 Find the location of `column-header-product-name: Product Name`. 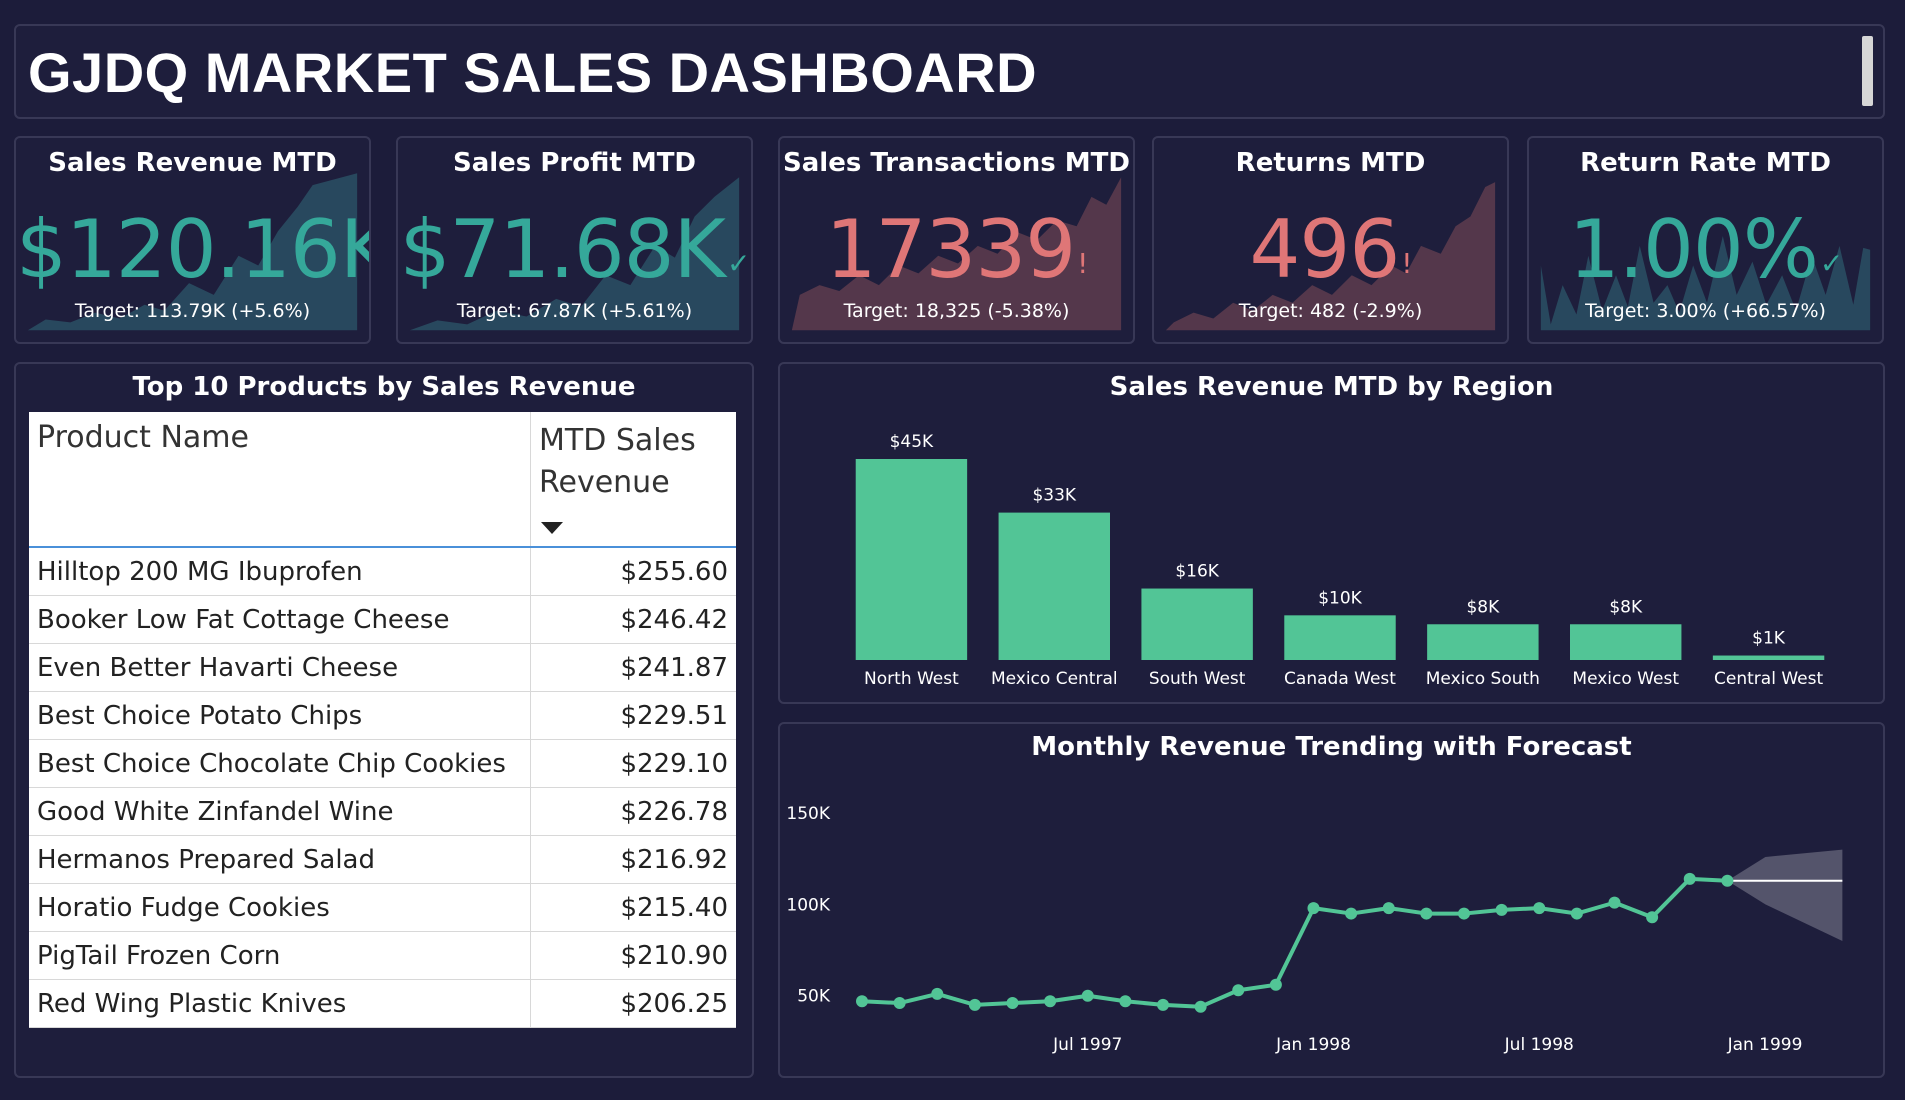

column-header-product-name: Product Name is located at coordinates (280, 480).